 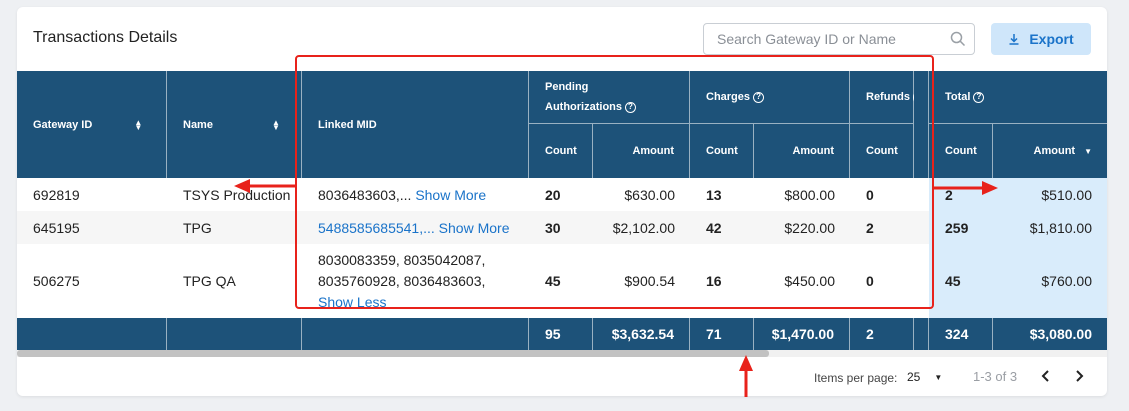 What do you see at coordinates (938, 377) in the screenshot?
I see `chevron-down-icon: ▼` at bounding box center [938, 377].